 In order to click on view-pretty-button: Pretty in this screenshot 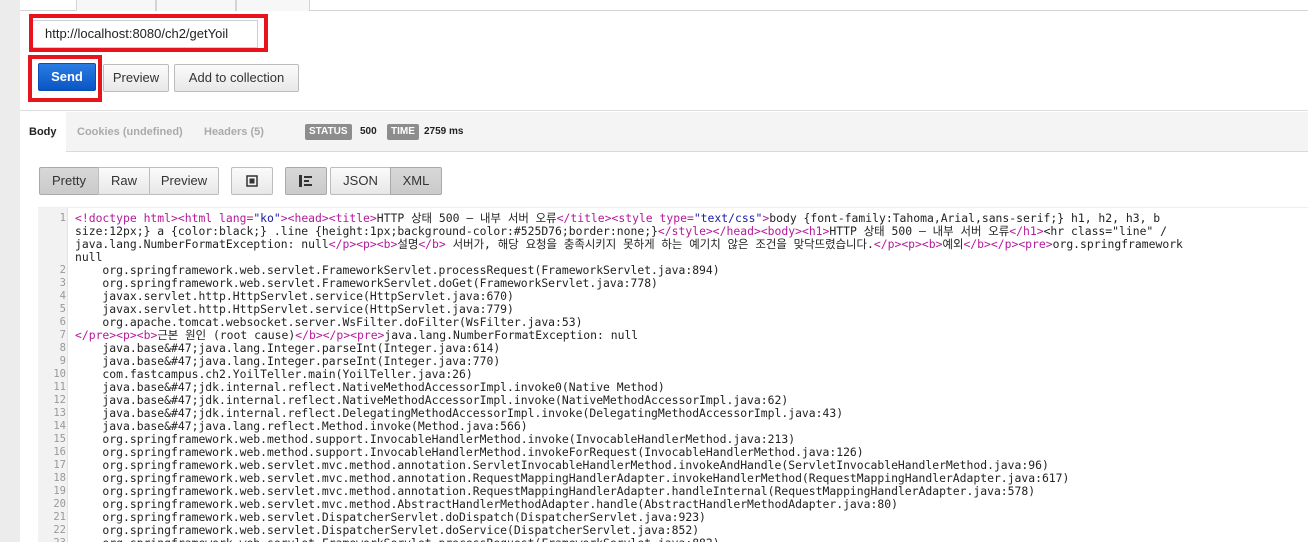, I will do `click(69, 181)`.